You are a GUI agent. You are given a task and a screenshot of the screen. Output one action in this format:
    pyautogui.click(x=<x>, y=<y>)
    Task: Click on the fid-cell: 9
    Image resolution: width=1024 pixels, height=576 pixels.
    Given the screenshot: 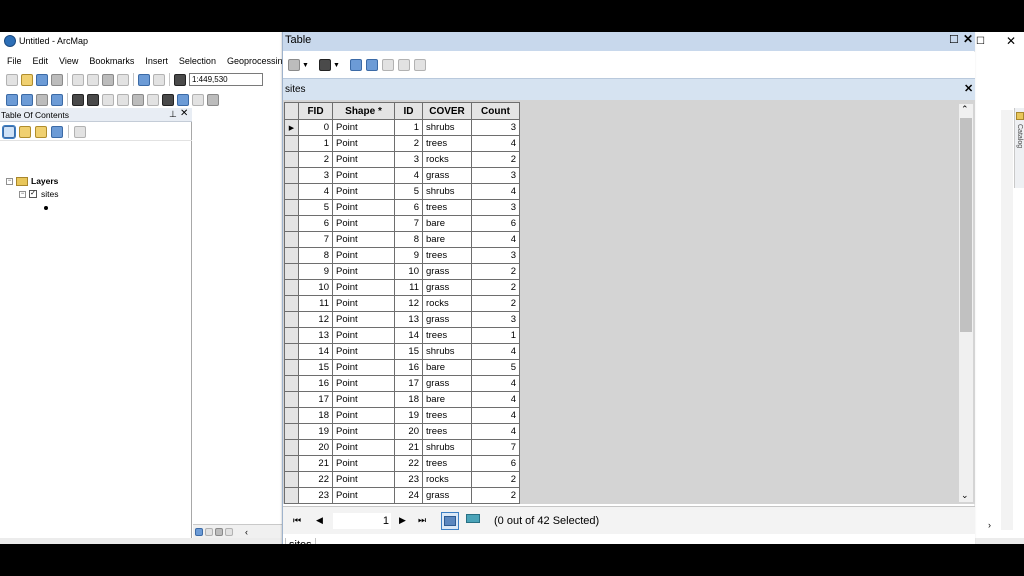 What is the action you would take?
    pyautogui.click(x=315, y=271)
    